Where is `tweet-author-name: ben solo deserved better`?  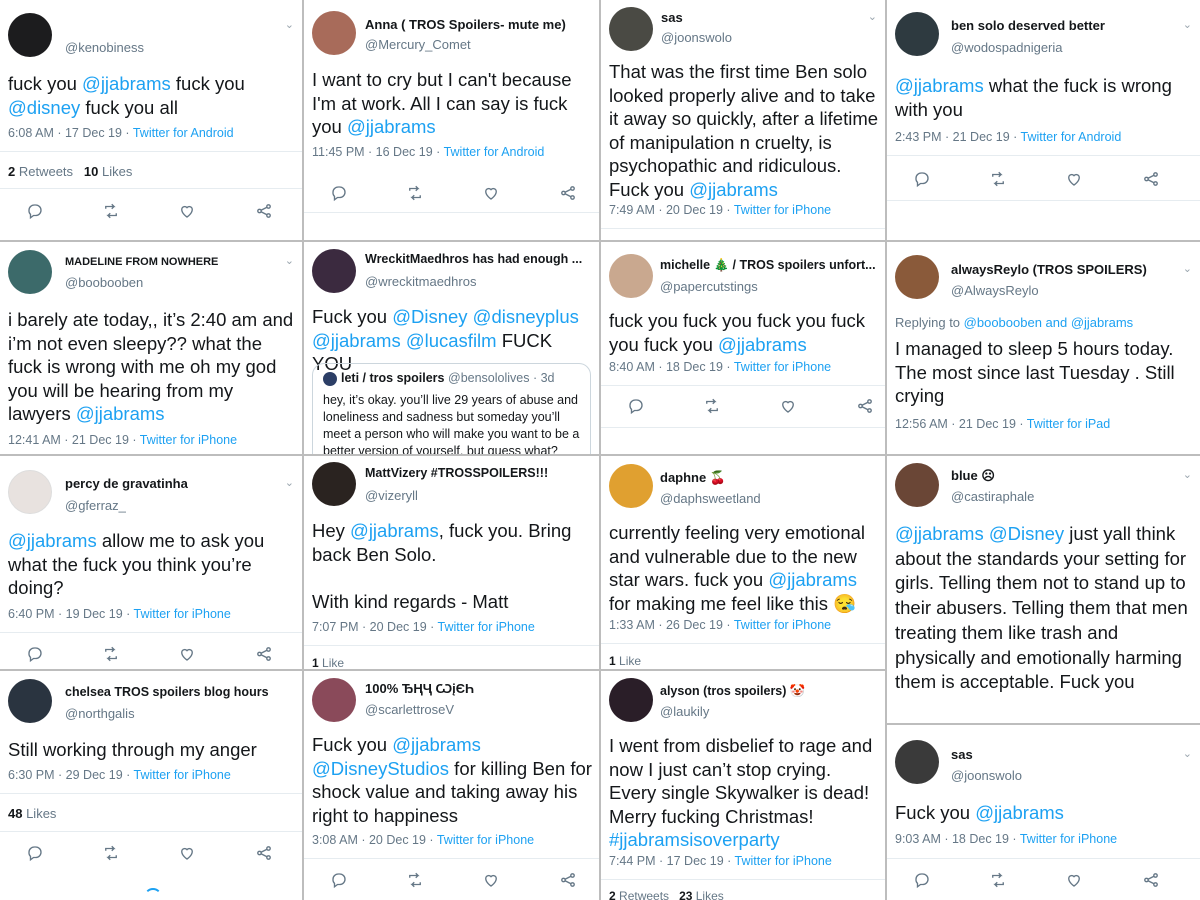
tweet-author-name: ben solo deserved better is located at coordinates (1028, 25).